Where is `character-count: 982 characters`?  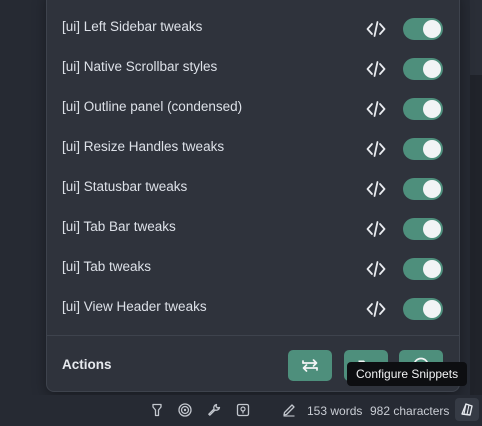 character-count: 982 characters is located at coordinates (410, 411).